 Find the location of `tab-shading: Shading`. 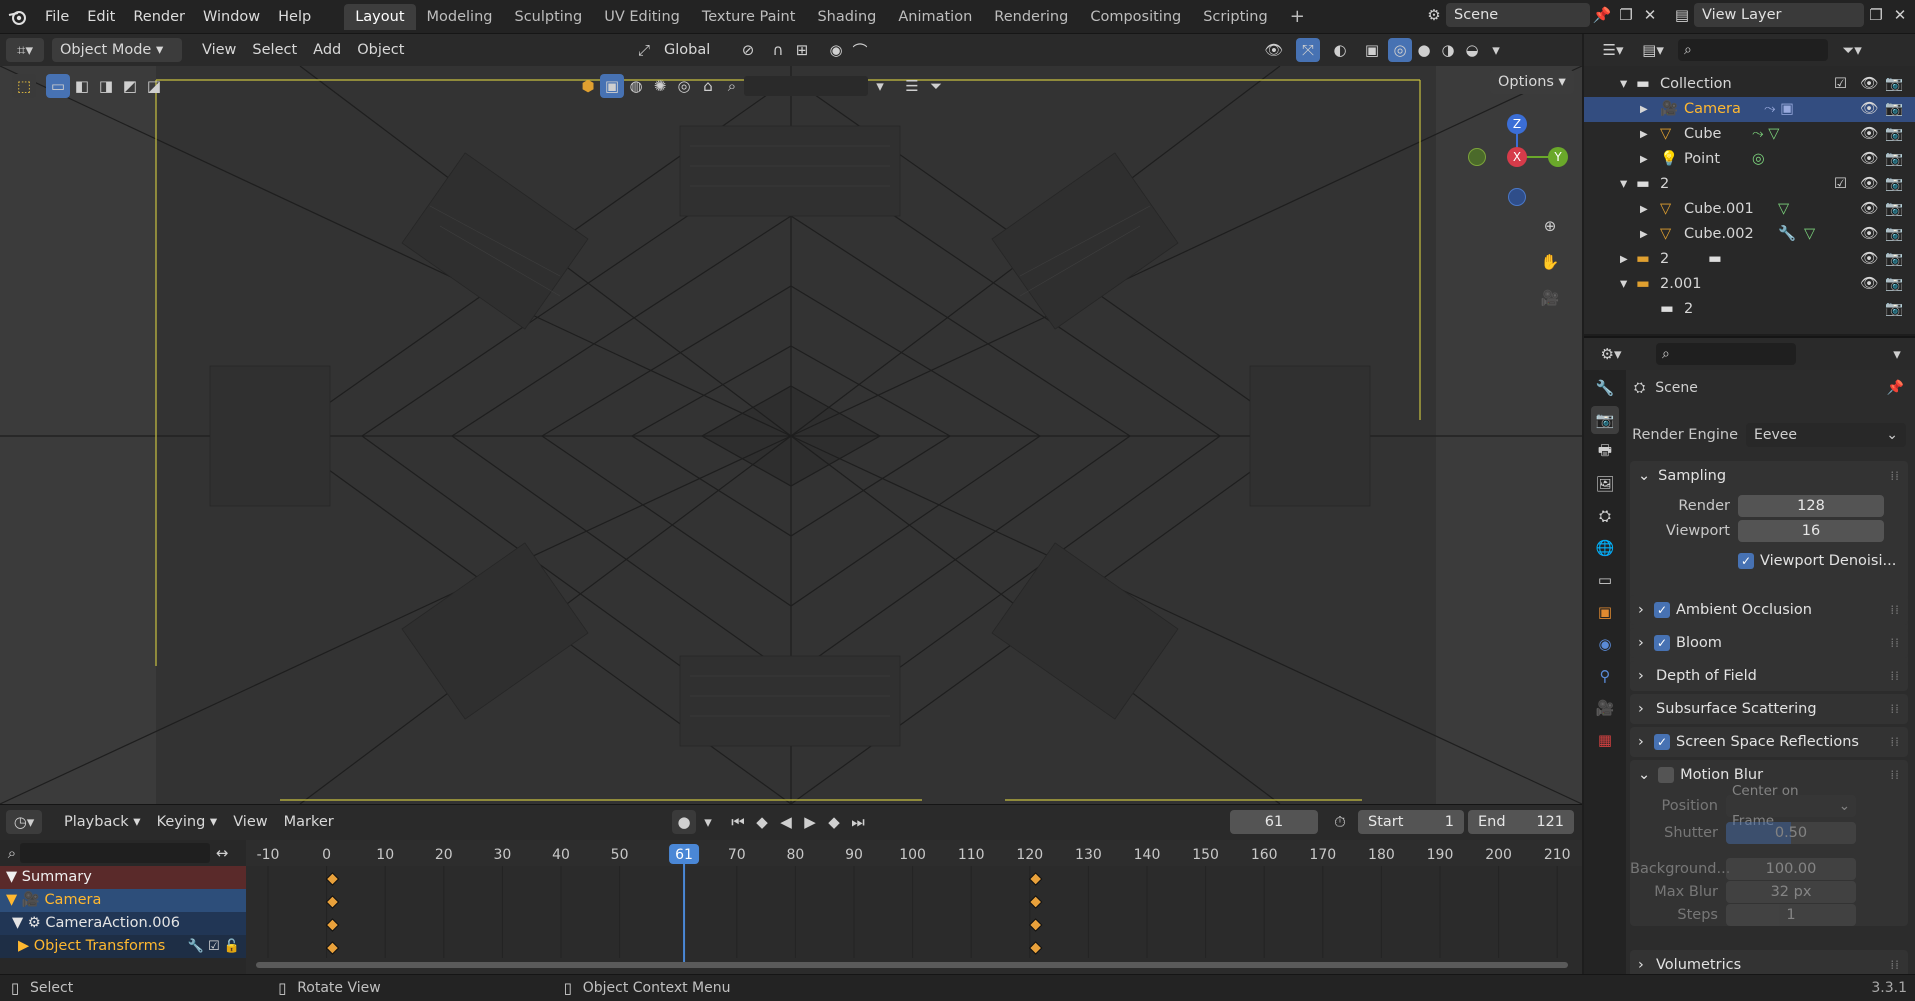

tab-shading: Shading is located at coordinates (846, 17).